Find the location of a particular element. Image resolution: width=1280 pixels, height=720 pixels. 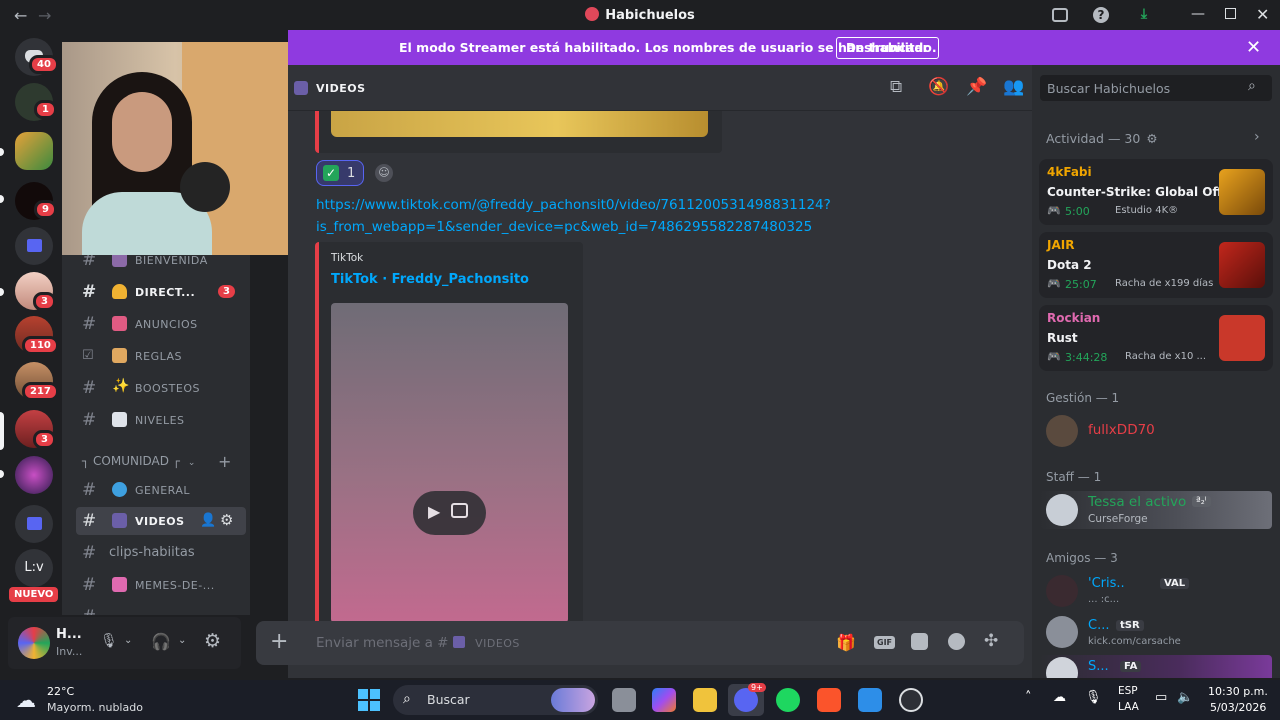

tray-chevron-icon: ˄ is located at coordinates (1028, 697).